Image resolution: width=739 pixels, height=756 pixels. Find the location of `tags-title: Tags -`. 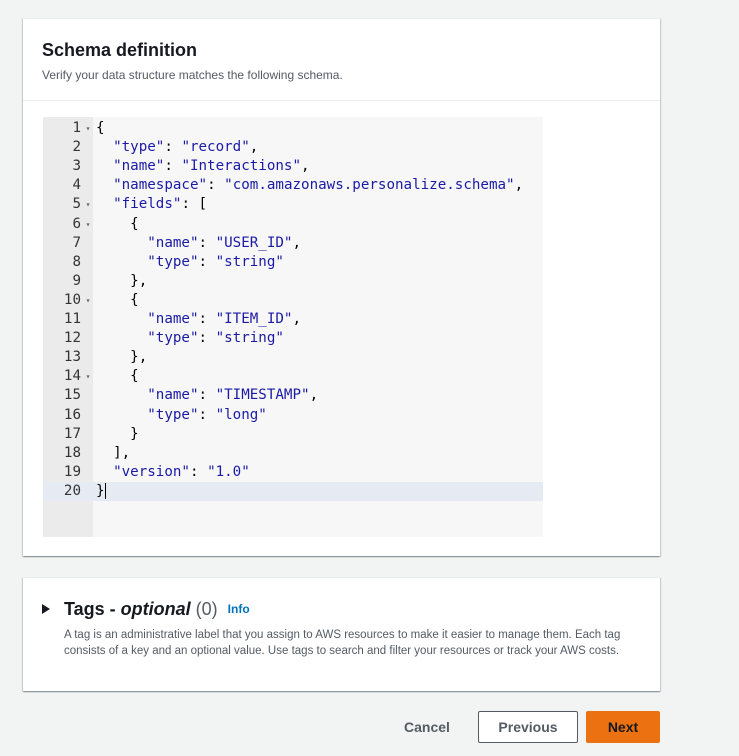

tags-title: Tags - is located at coordinates (90, 609).